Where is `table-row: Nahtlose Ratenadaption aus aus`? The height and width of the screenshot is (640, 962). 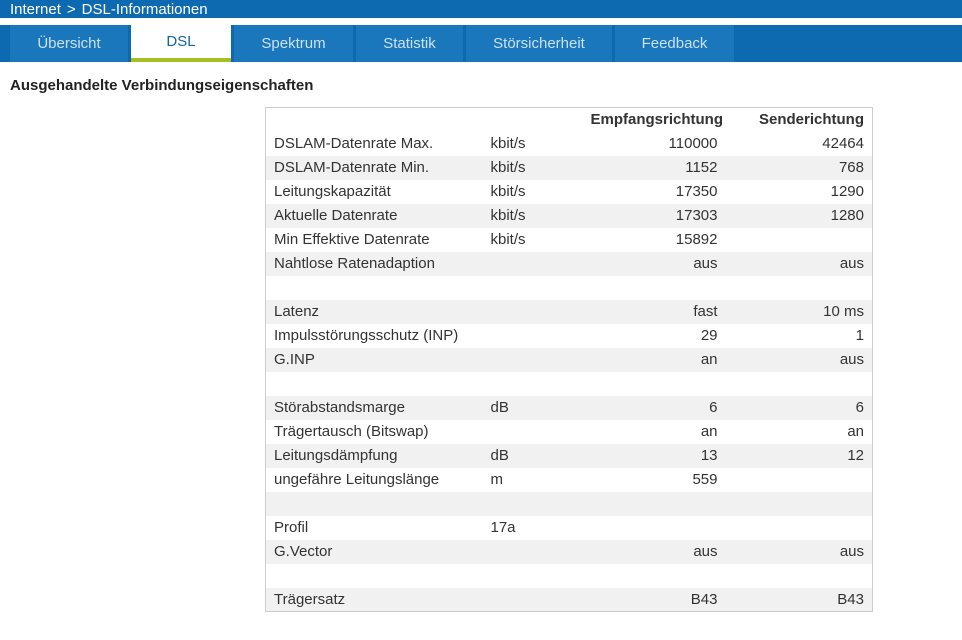 table-row: Nahtlose Ratenadaption aus aus is located at coordinates (569, 263).